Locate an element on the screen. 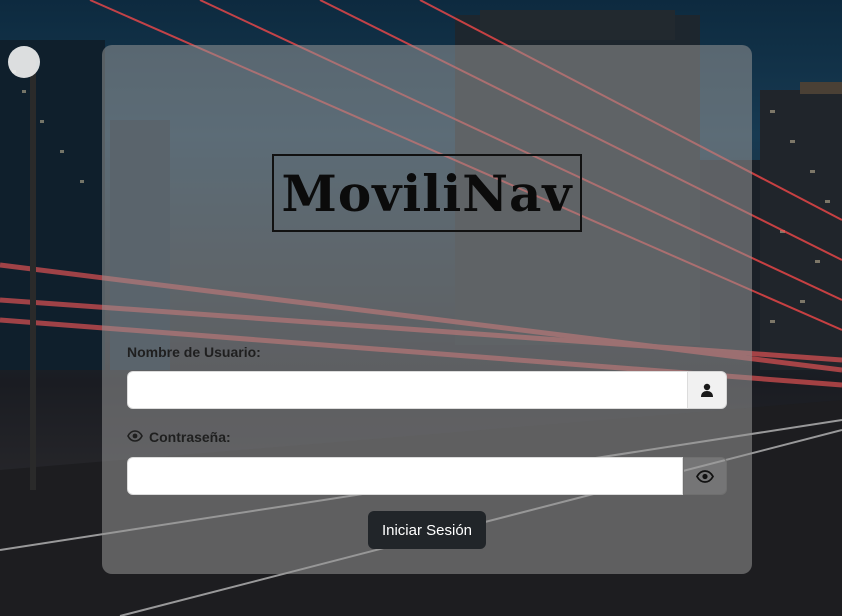 This screenshot has width=842, height=616. username-input-group is located at coordinates (427, 390).